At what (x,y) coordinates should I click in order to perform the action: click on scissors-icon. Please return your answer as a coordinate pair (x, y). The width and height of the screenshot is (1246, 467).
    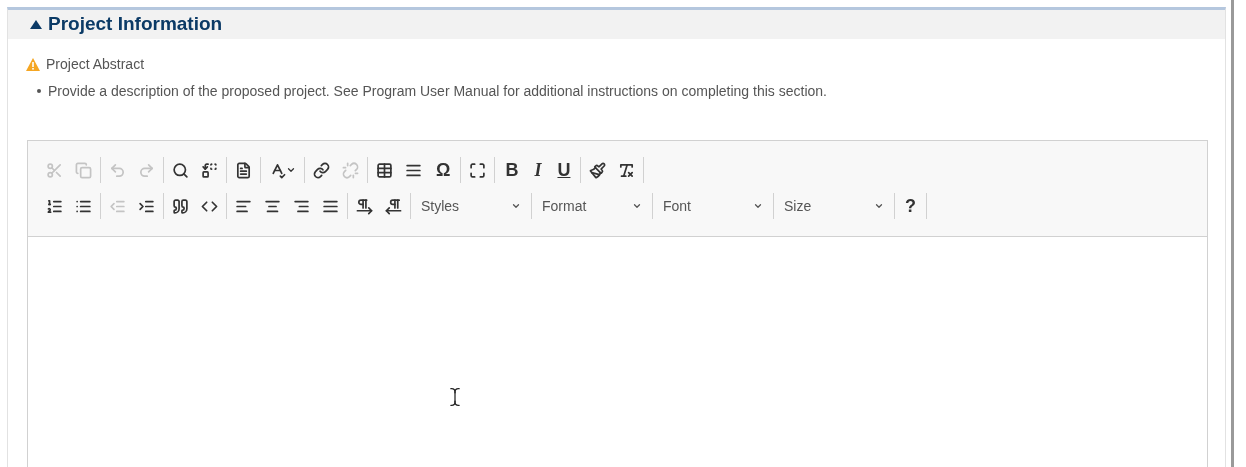
    Looking at the image, I should click on (54, 170).